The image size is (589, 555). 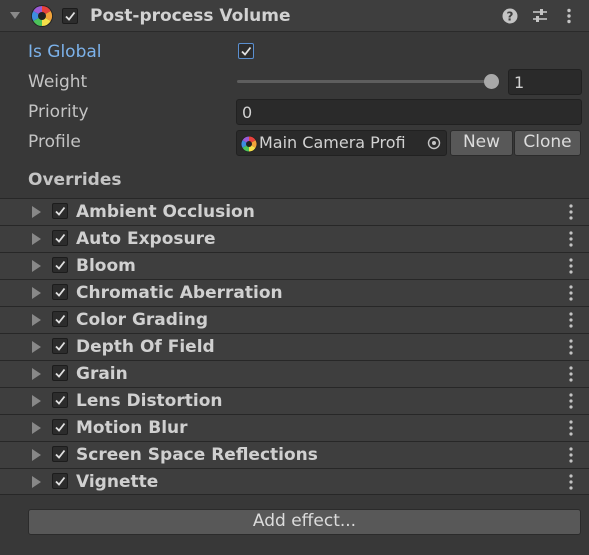 What do you see at coordinates (197, 455) in the screenshot?
I see `override-label: Screen Space Reflections` at bounding box center [197, 455].